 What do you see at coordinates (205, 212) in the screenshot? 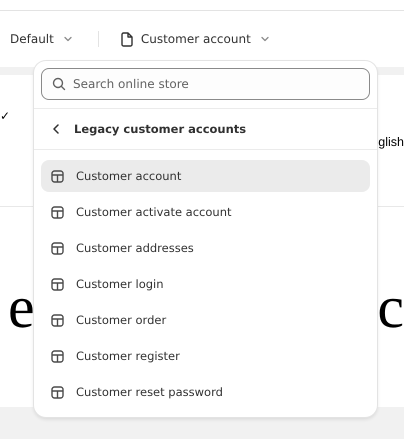
I see `template-item: Customer activate account` at bounding box center [205, 212].